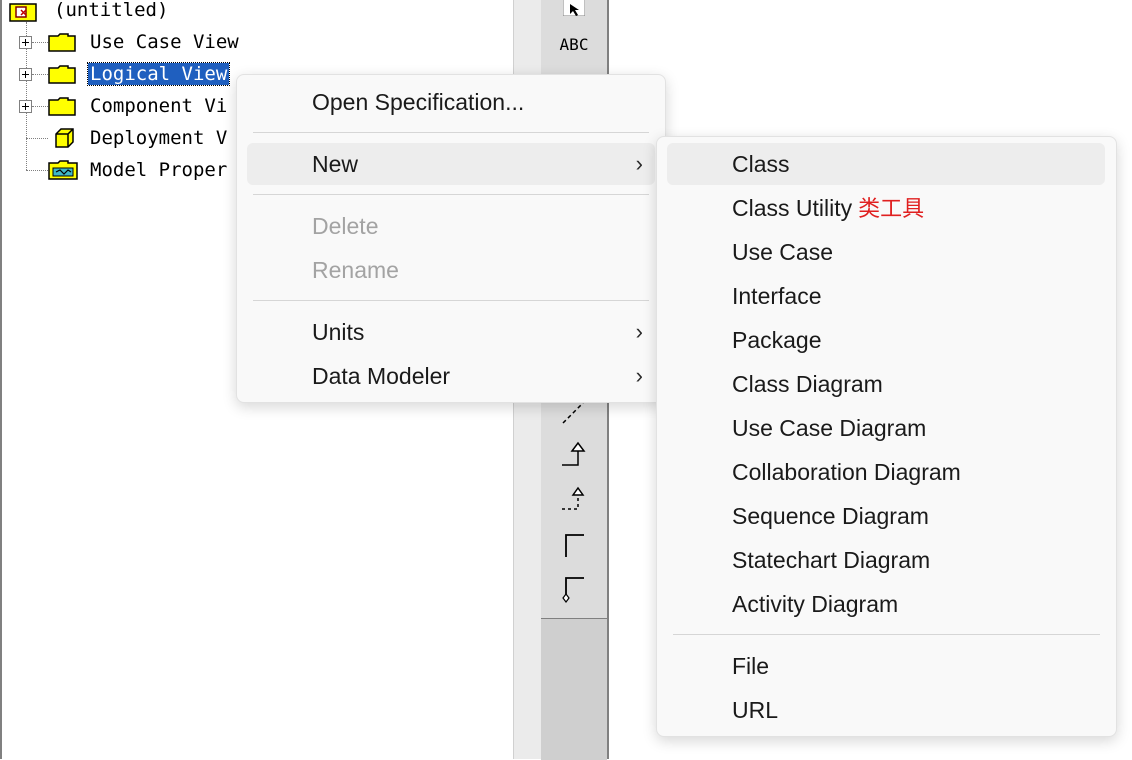 The height and width of the screenshot is (760, 1132). Describe the element at coordinates (815, 604) in the screenshot. I see `menu-item-label: Activity Diagram` at that location.